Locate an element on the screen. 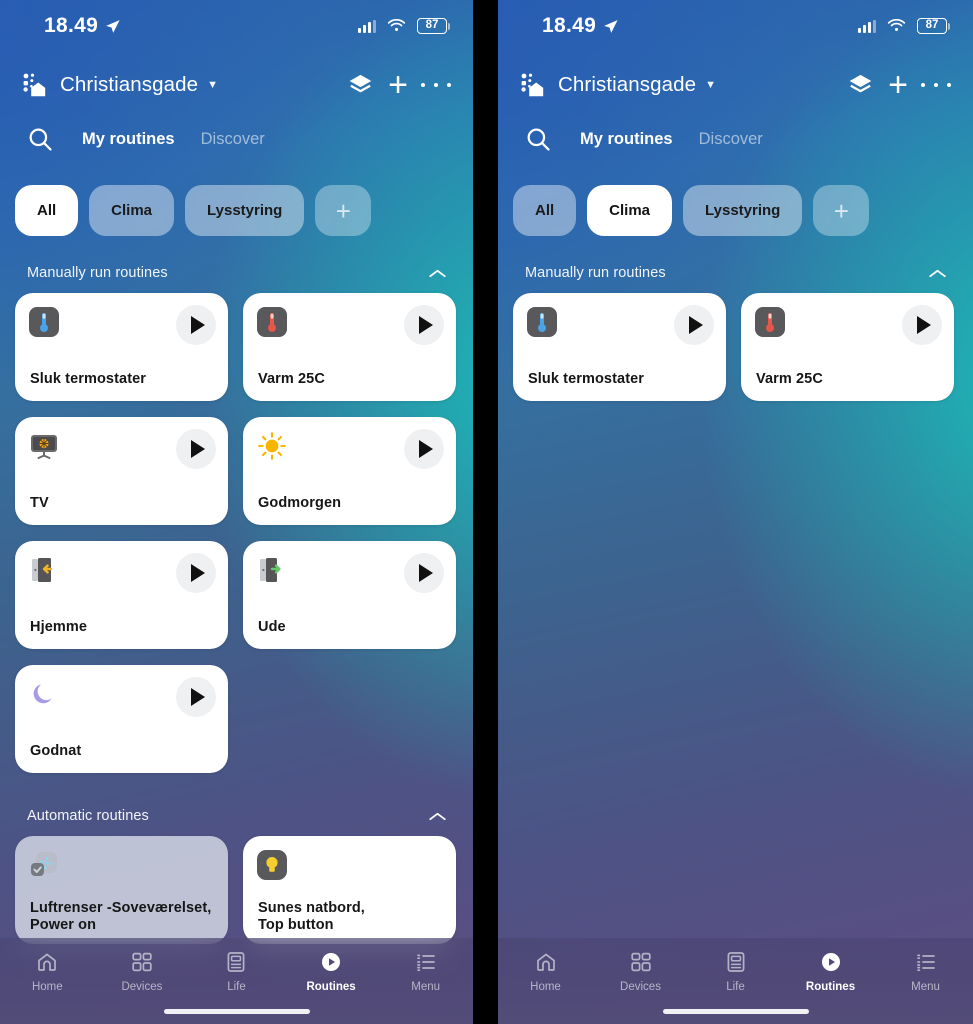 The width and height of the screenshot is (973, 1024). life-document-icon is located at coordinates (236, 962).